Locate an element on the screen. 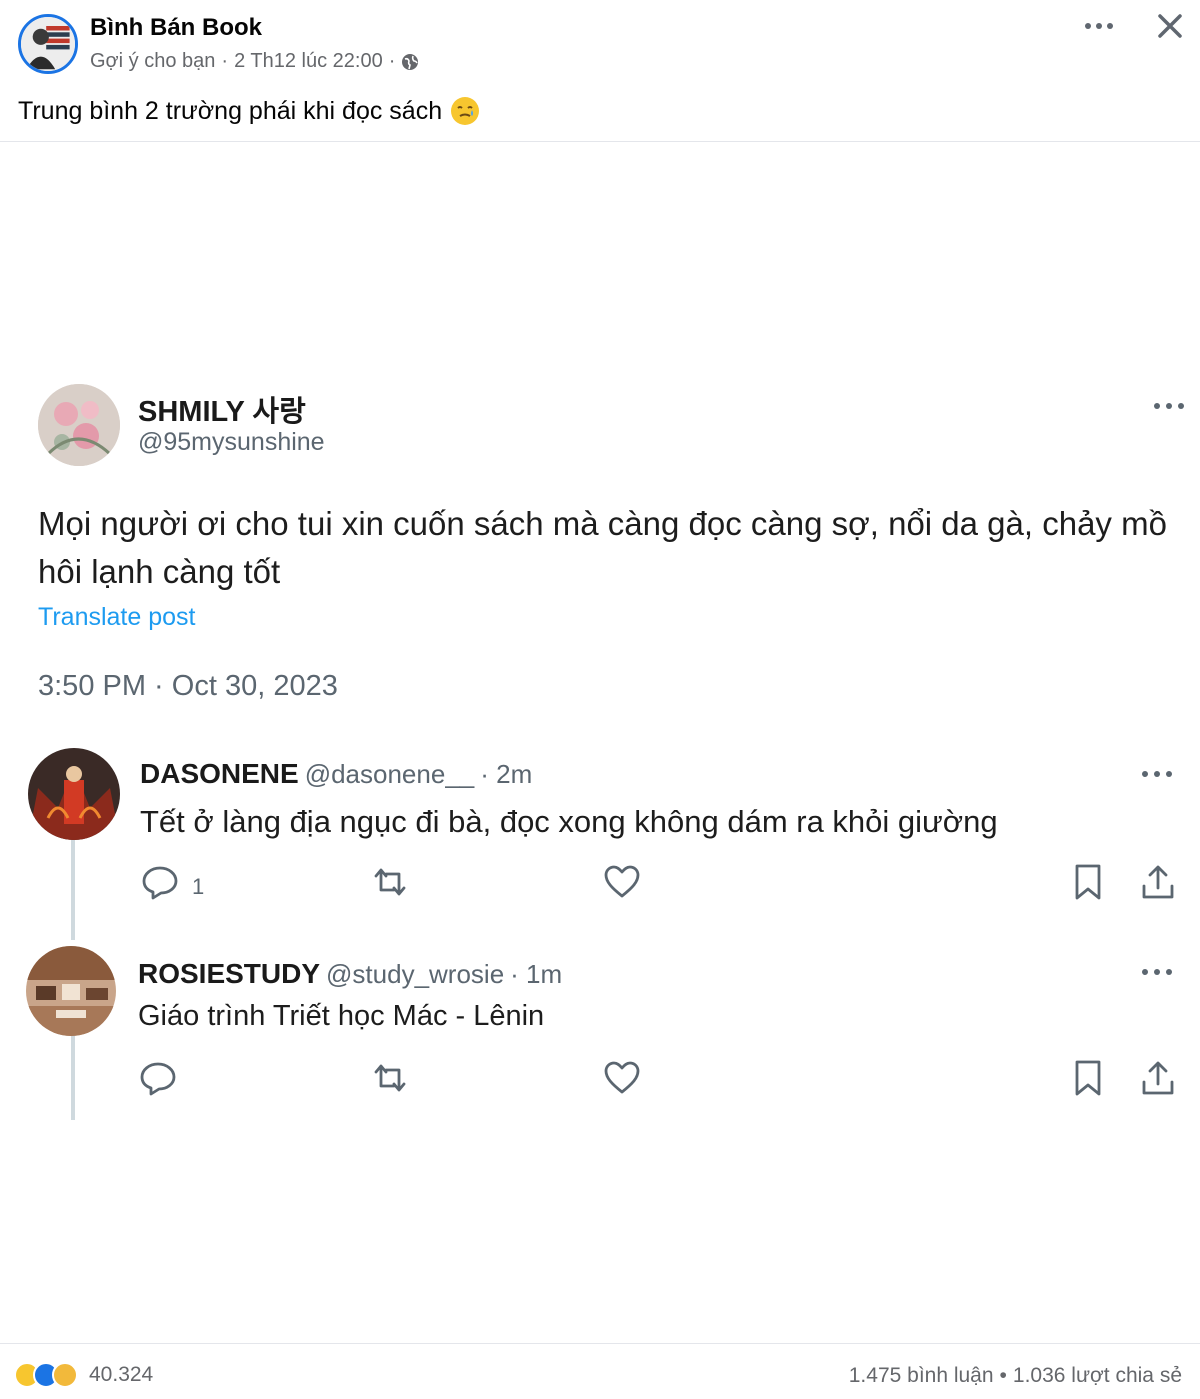  reply-text: Giáo trình Triết học Mác - Lênin is located at coordinates (341, 1016).